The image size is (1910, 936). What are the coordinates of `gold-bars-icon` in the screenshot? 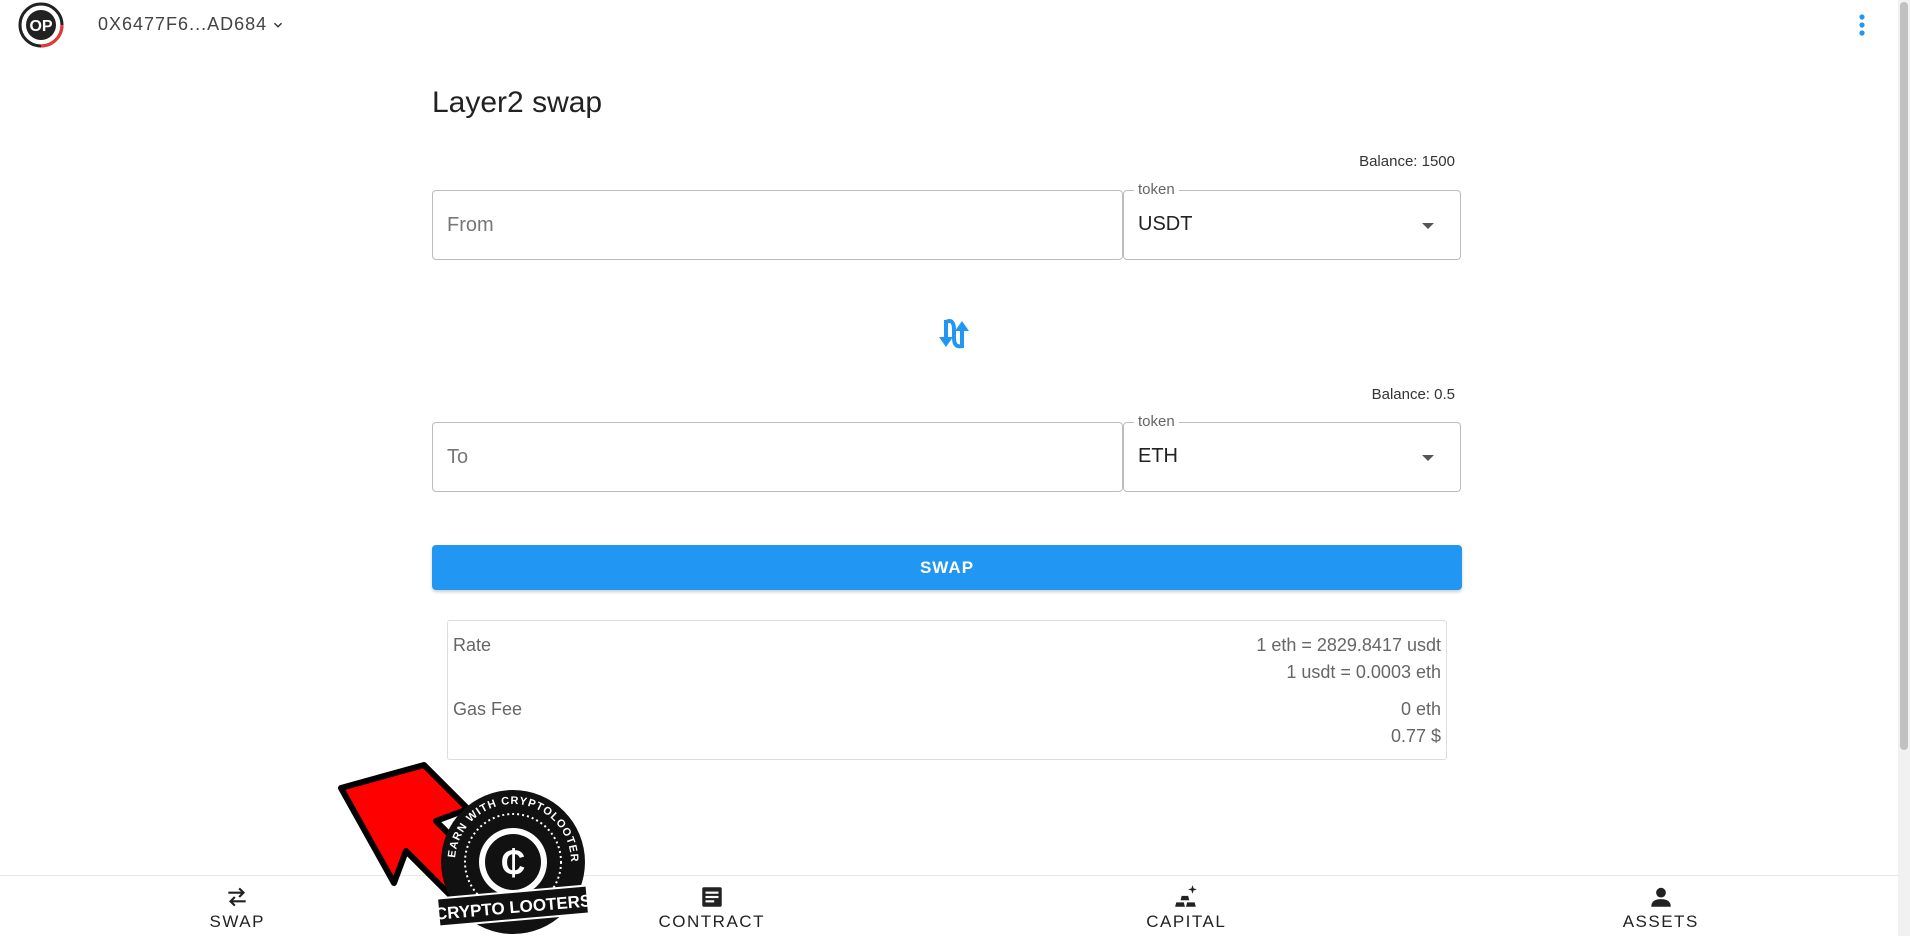 It's located at (1186, 896).